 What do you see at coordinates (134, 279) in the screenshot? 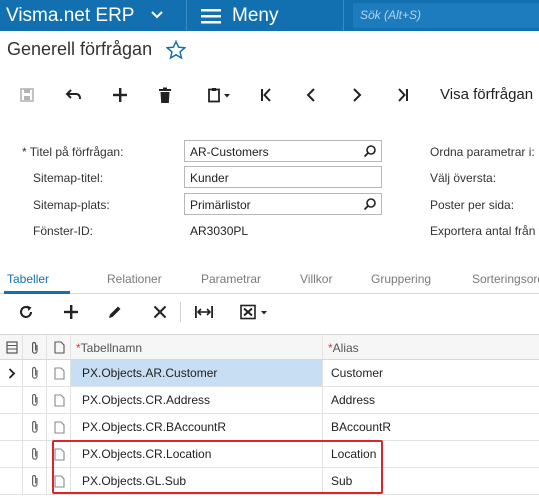
I see `tab-relations: Relationer` at bounding box center [134, 279].